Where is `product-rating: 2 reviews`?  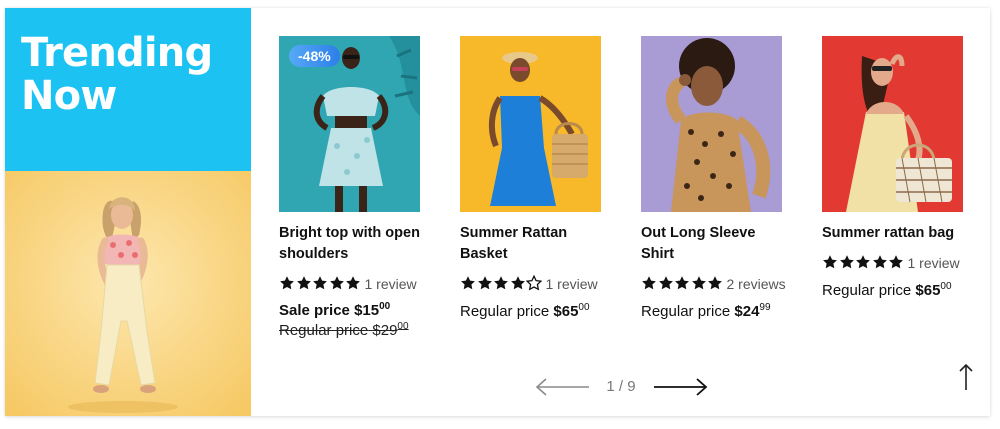
product-rating: 2 reviews is located at coordinates (716, 284).